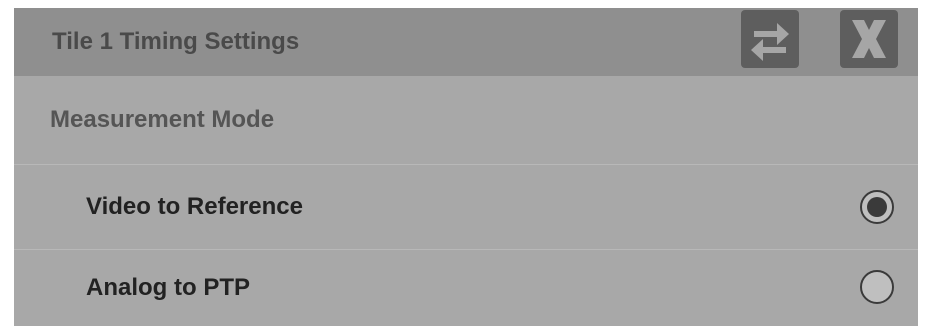 This screenshot has height=326, width=932. I want to click on option-label: Video to Reference, so click(194, 206).